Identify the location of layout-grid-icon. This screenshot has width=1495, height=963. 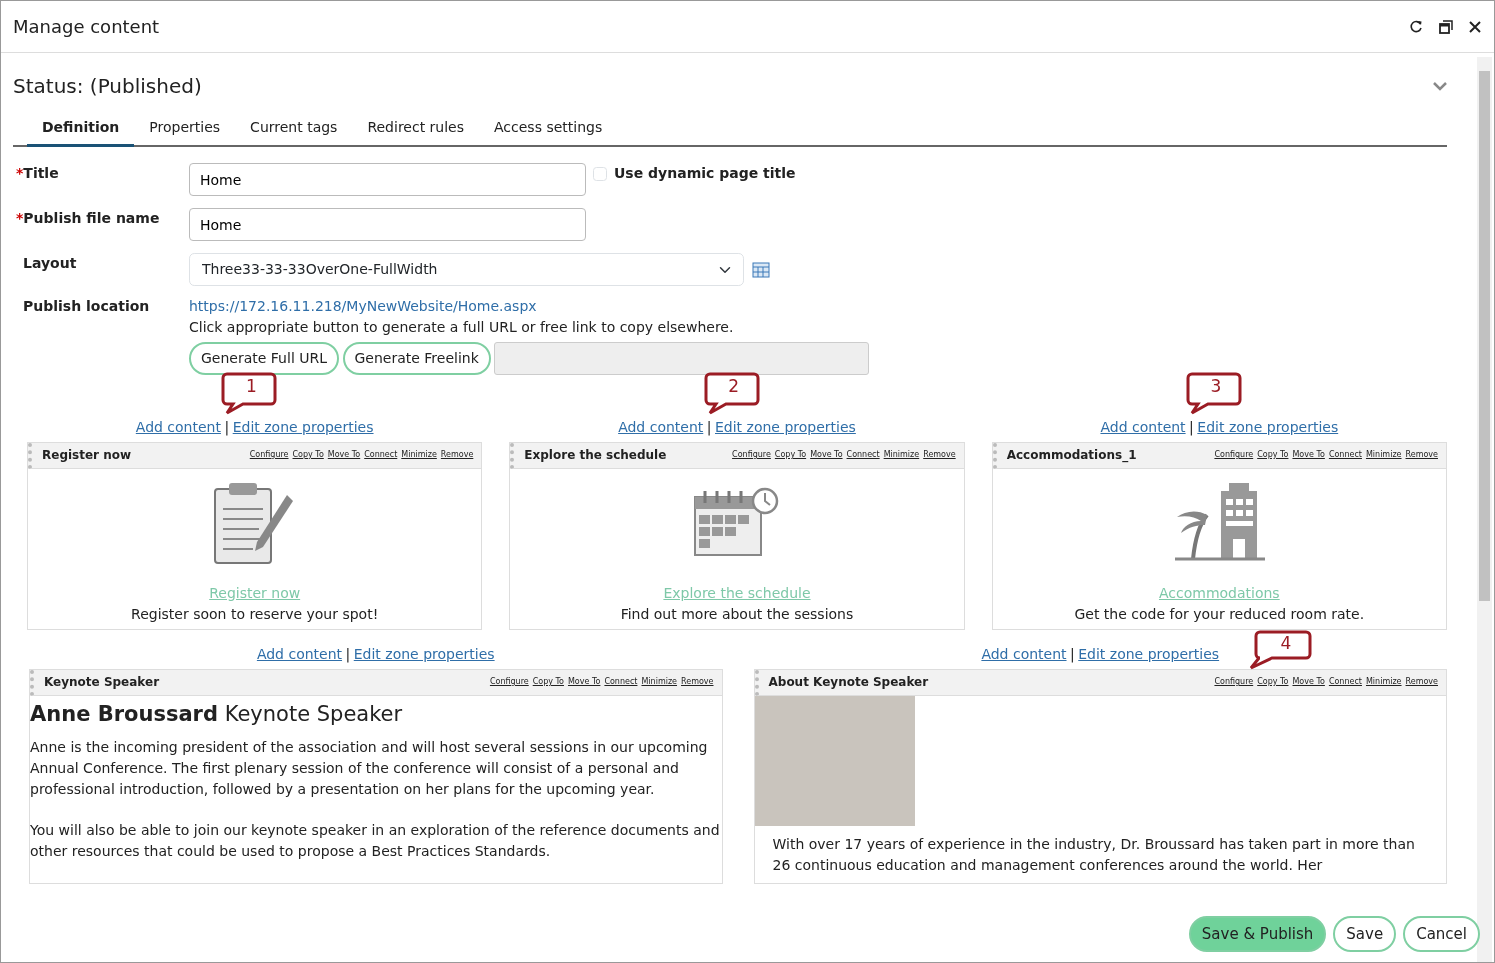
(761, 270).